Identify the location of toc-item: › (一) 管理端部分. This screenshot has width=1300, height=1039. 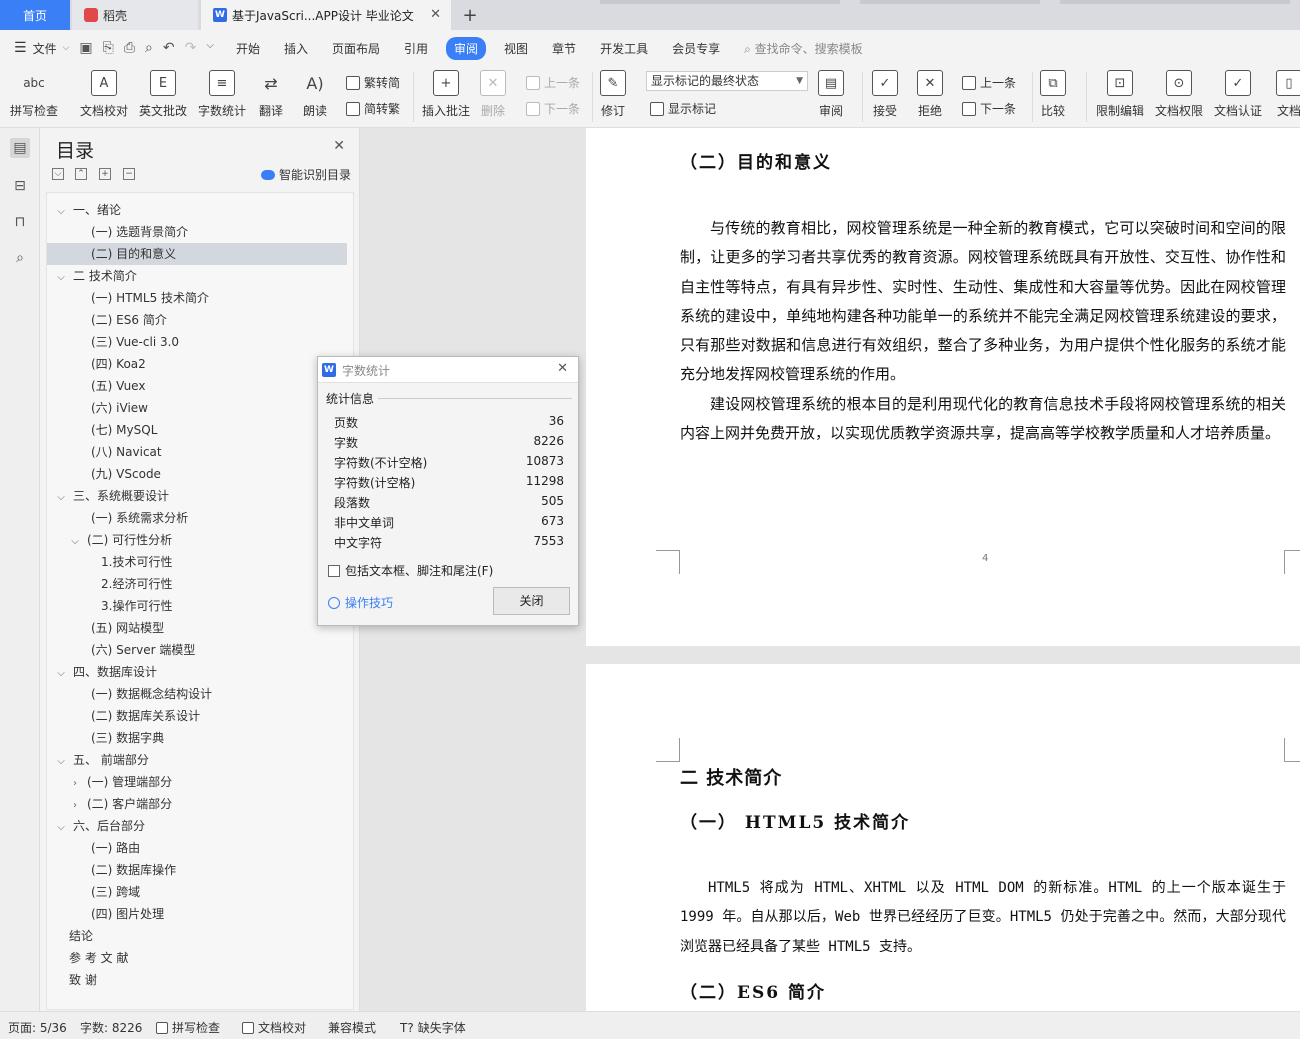
(197, 782).